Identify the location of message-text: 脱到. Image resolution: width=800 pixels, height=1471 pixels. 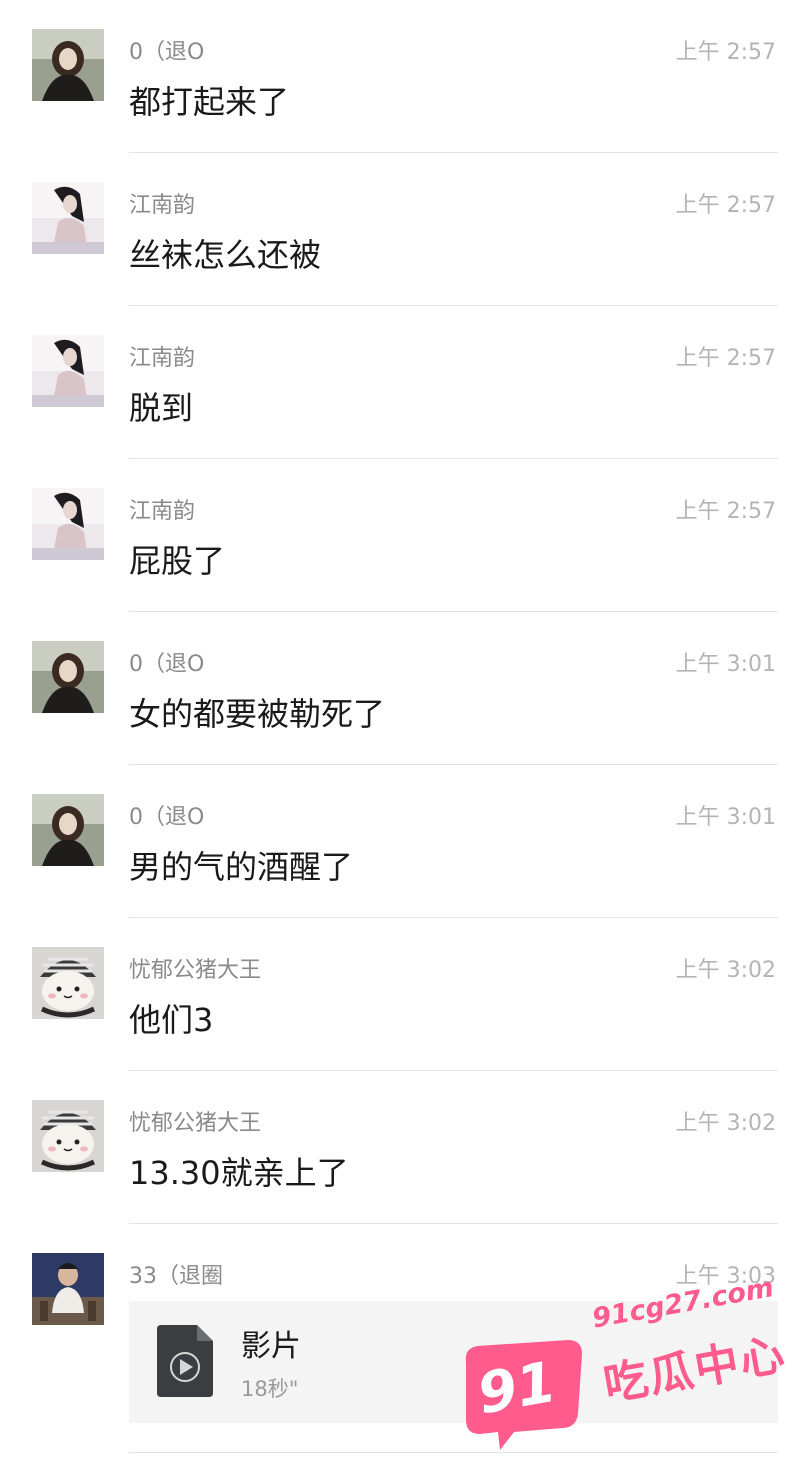
(161, 408).